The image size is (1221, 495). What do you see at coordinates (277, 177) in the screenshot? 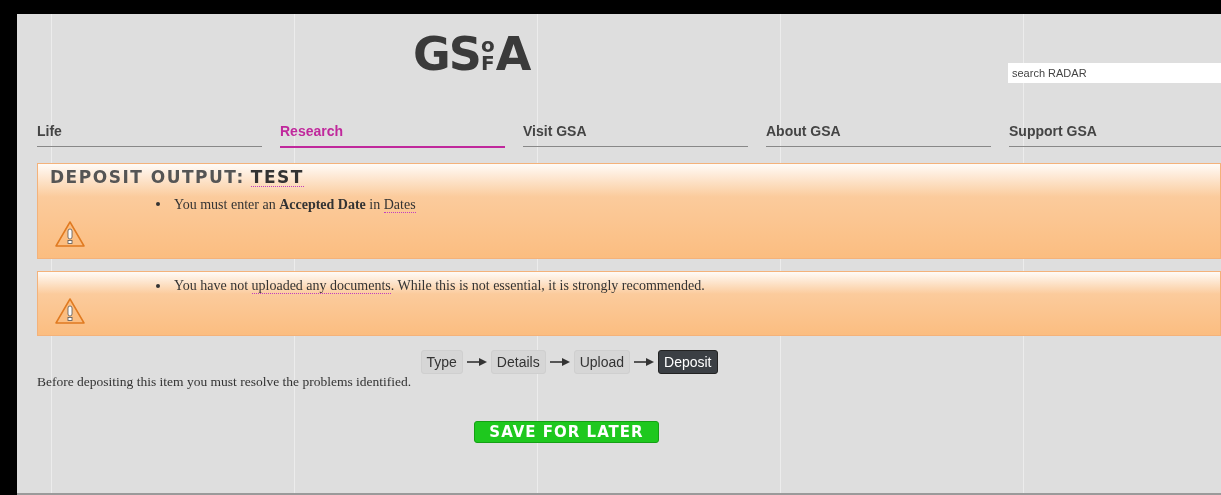
I see `heading-value: TEST` at bounding box center [277, 177].